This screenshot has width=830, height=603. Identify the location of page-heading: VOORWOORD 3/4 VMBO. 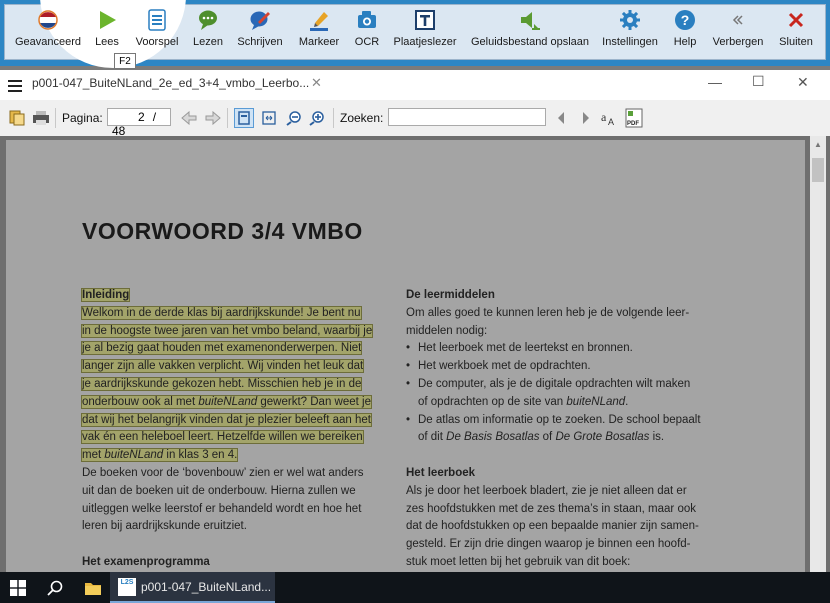
(222, 231).